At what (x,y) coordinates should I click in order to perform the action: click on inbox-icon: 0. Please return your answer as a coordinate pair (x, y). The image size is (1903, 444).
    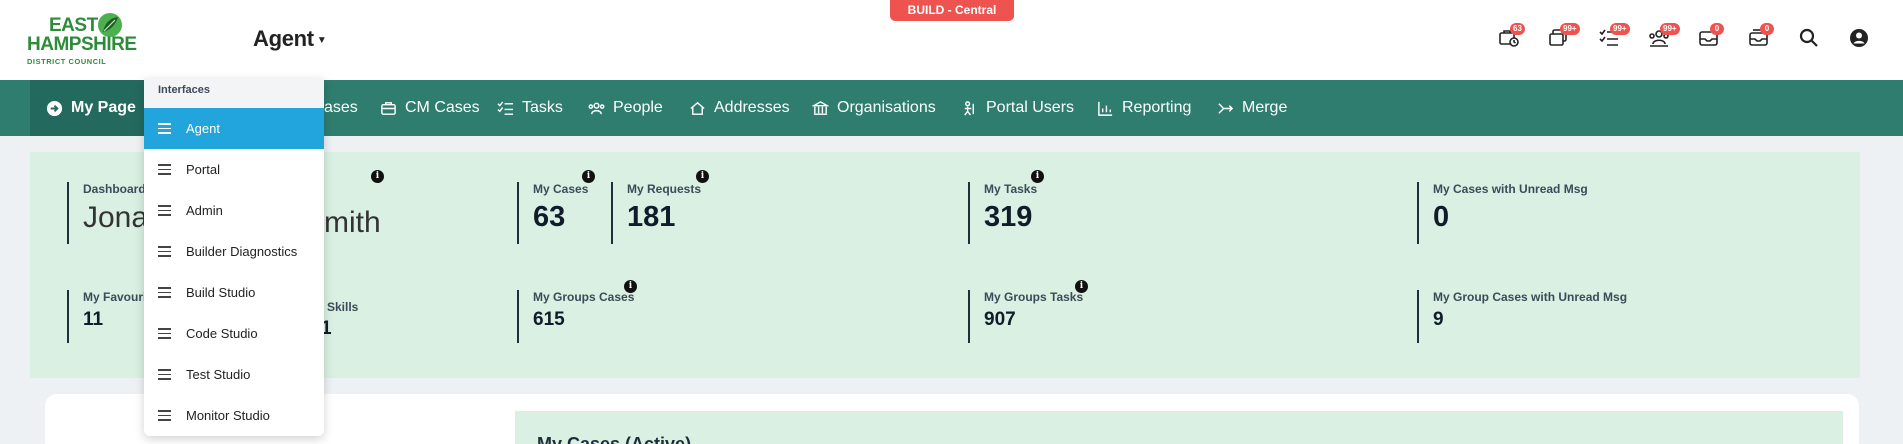
    Looking at the image, I should click on (1710, 36).